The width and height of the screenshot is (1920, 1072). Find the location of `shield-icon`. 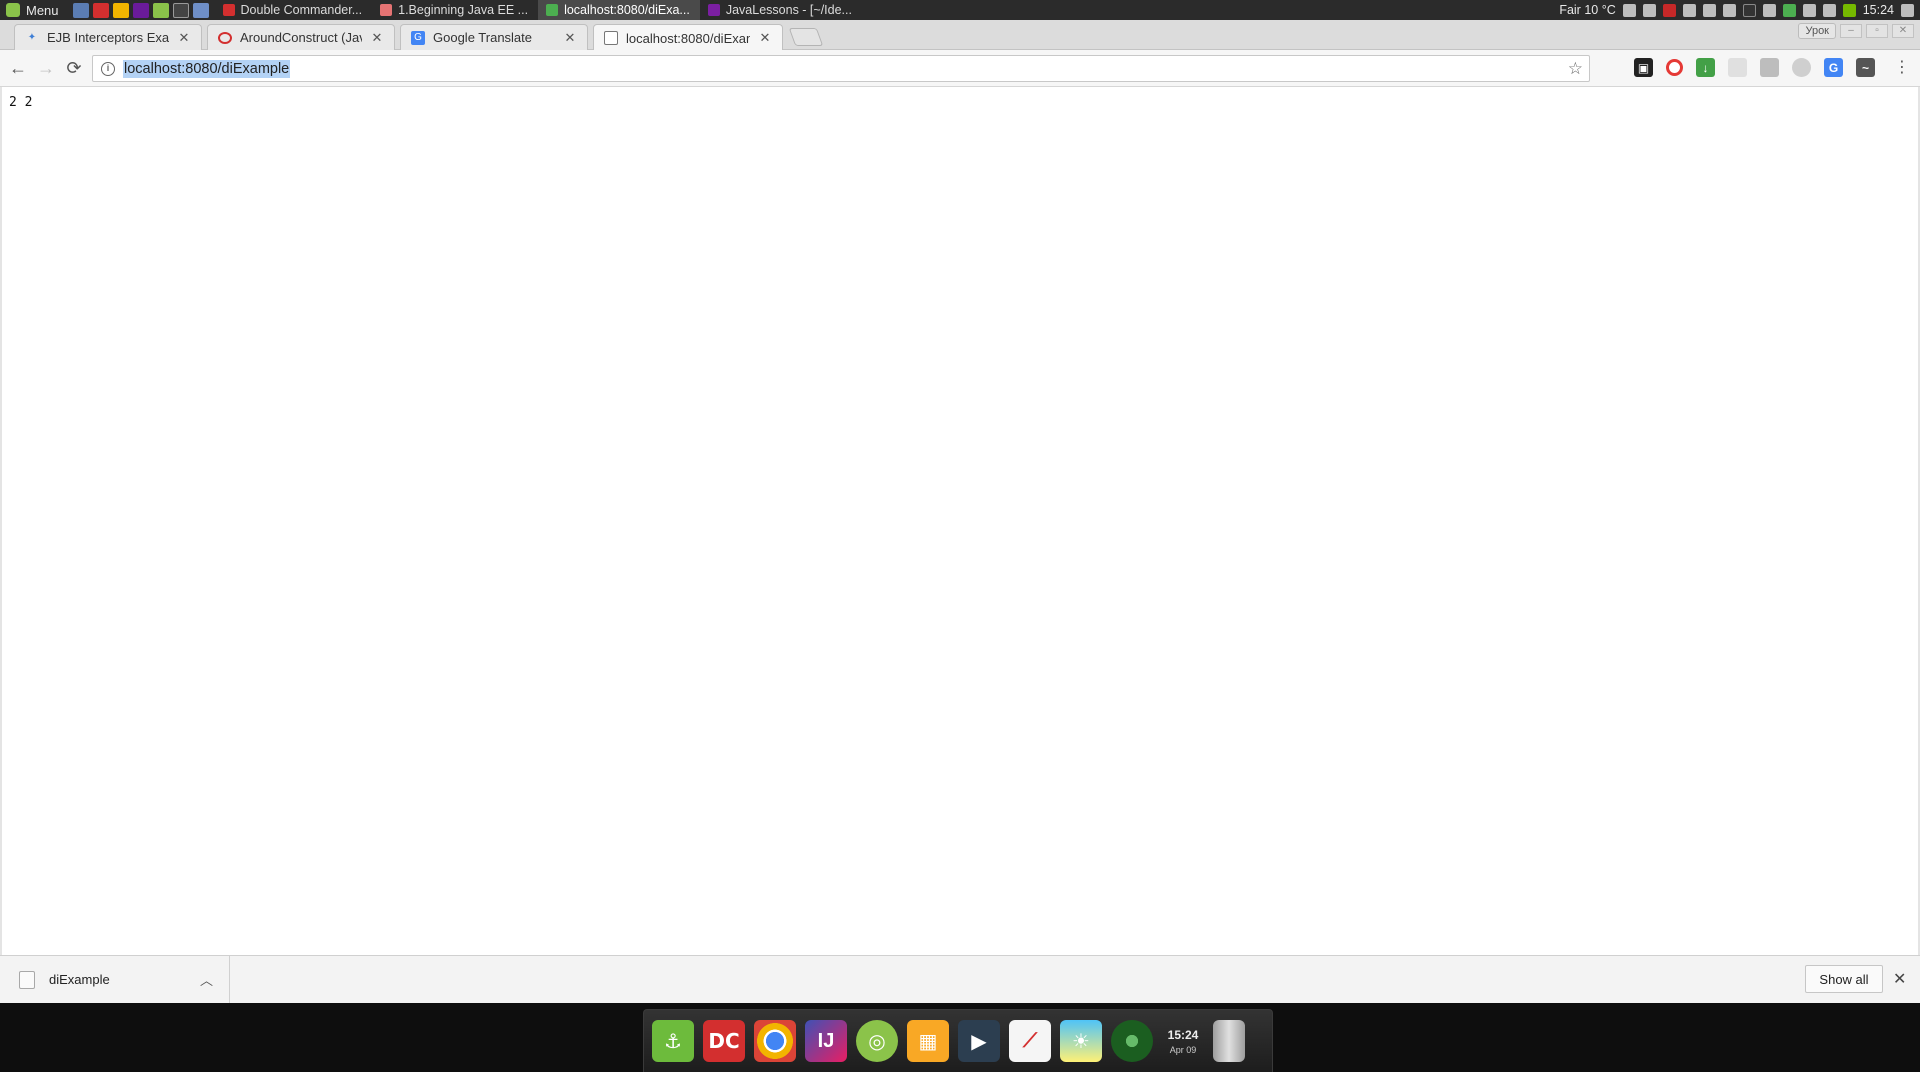

shield-icon is located at coordinates (1809, 10).